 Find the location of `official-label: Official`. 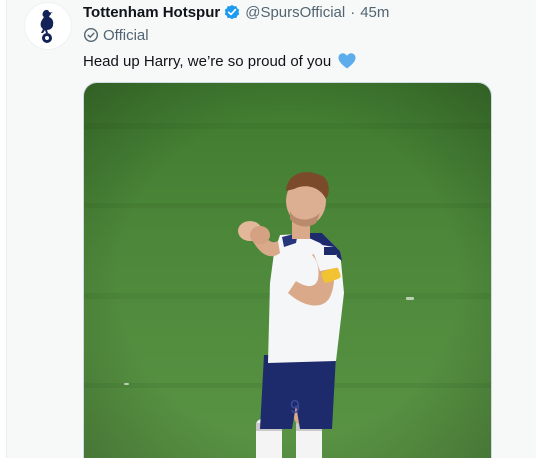

official-label: Official is located at coordinates (116, 35).